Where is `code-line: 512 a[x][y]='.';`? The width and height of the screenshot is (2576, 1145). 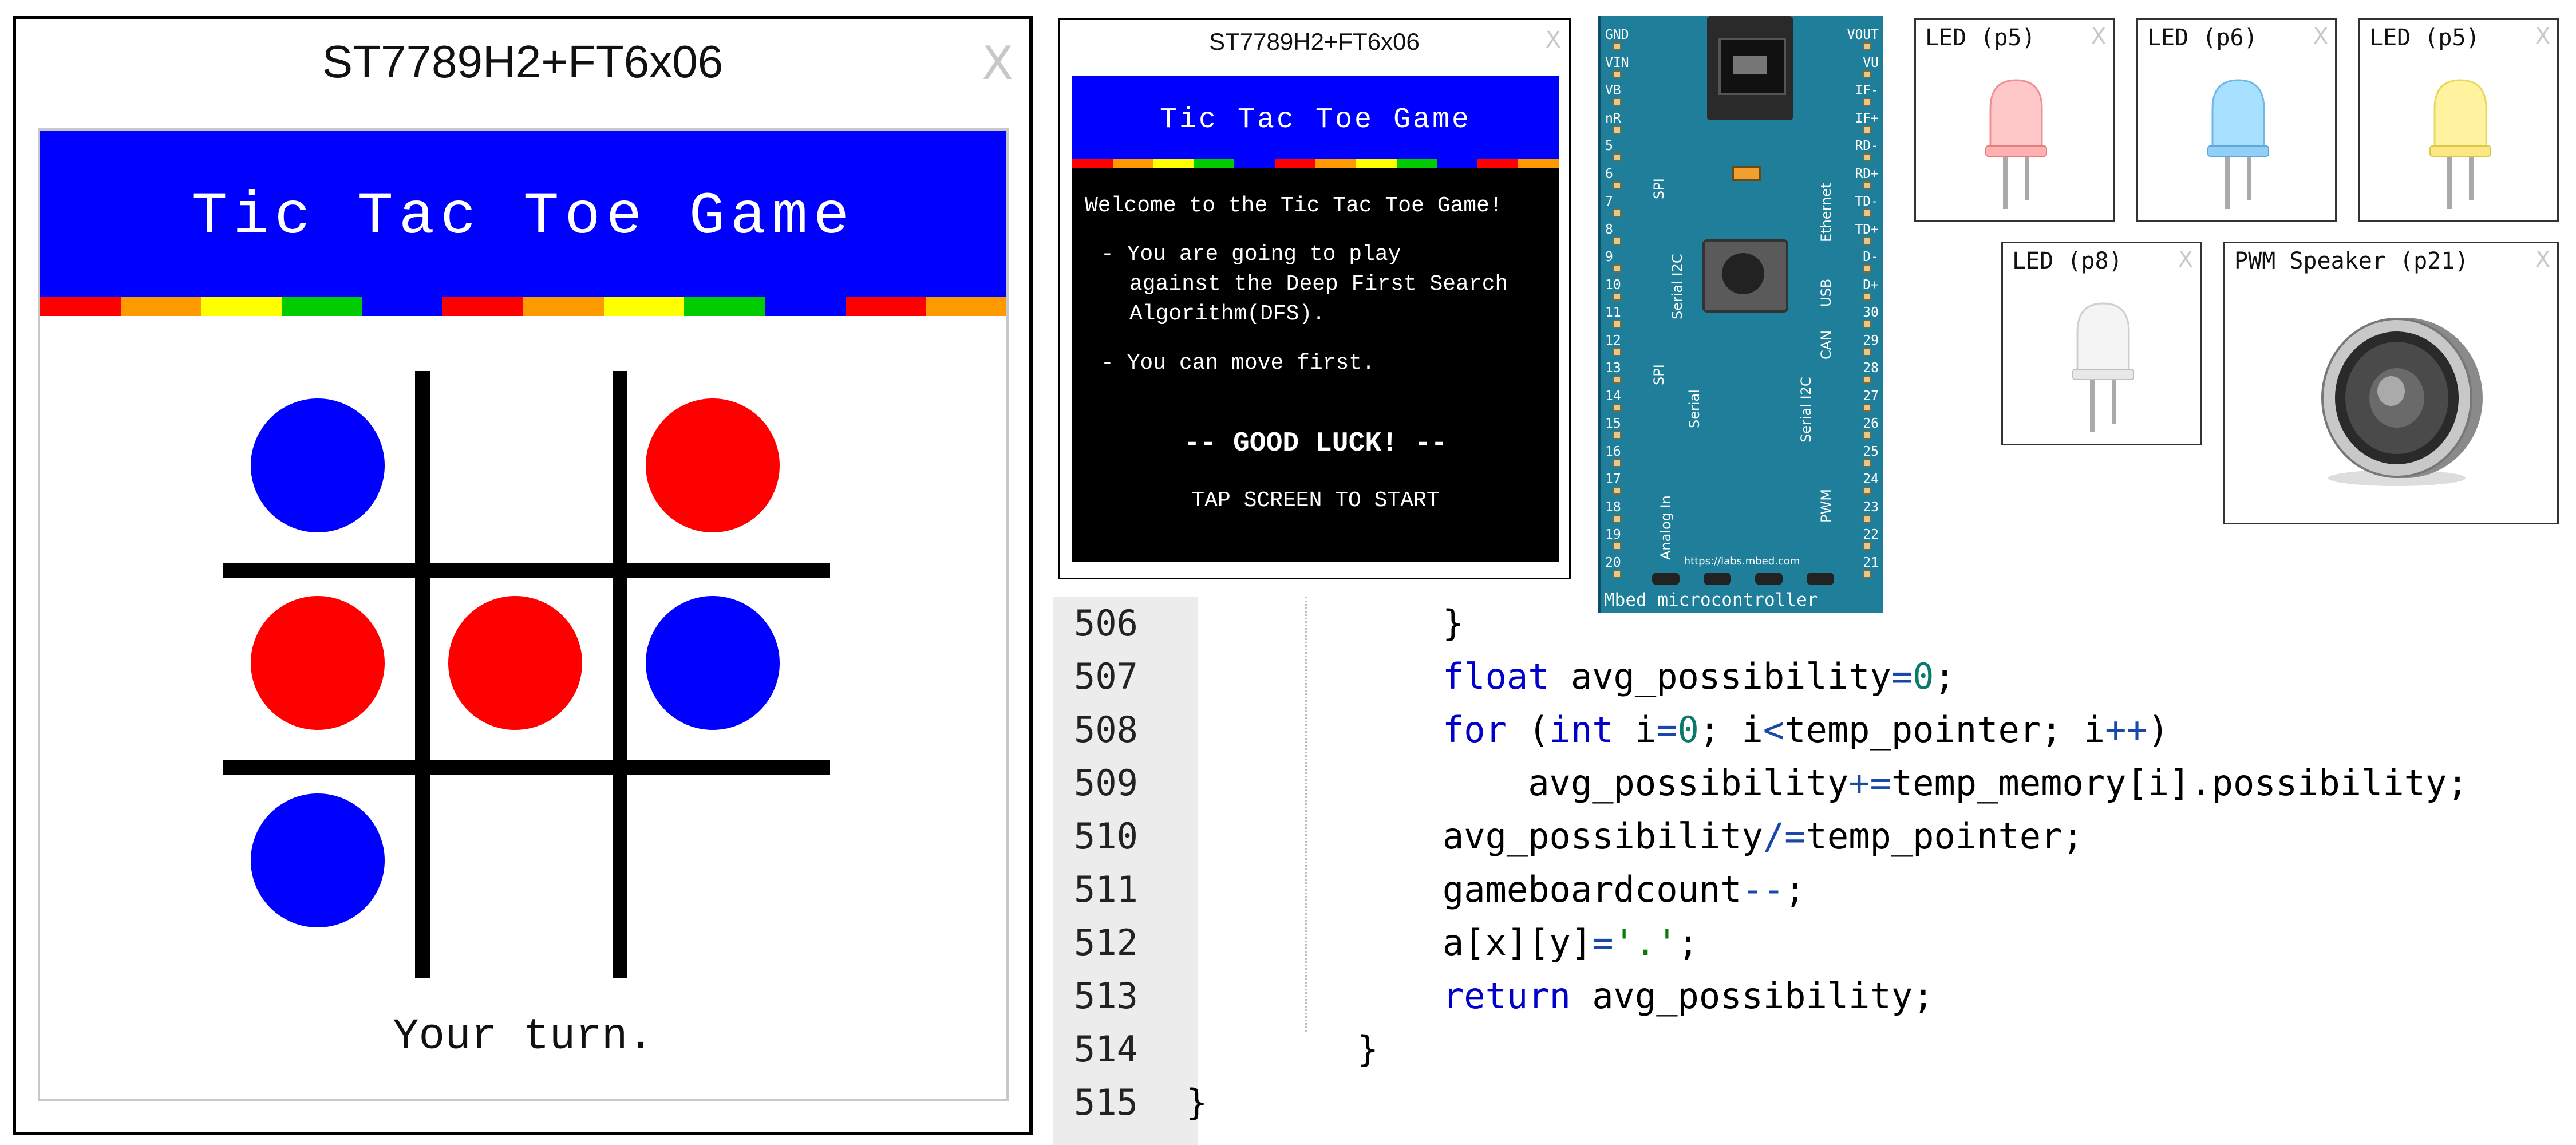
code-line: 512 a[x][y]='.'; is located at coordinates (1814, 943).